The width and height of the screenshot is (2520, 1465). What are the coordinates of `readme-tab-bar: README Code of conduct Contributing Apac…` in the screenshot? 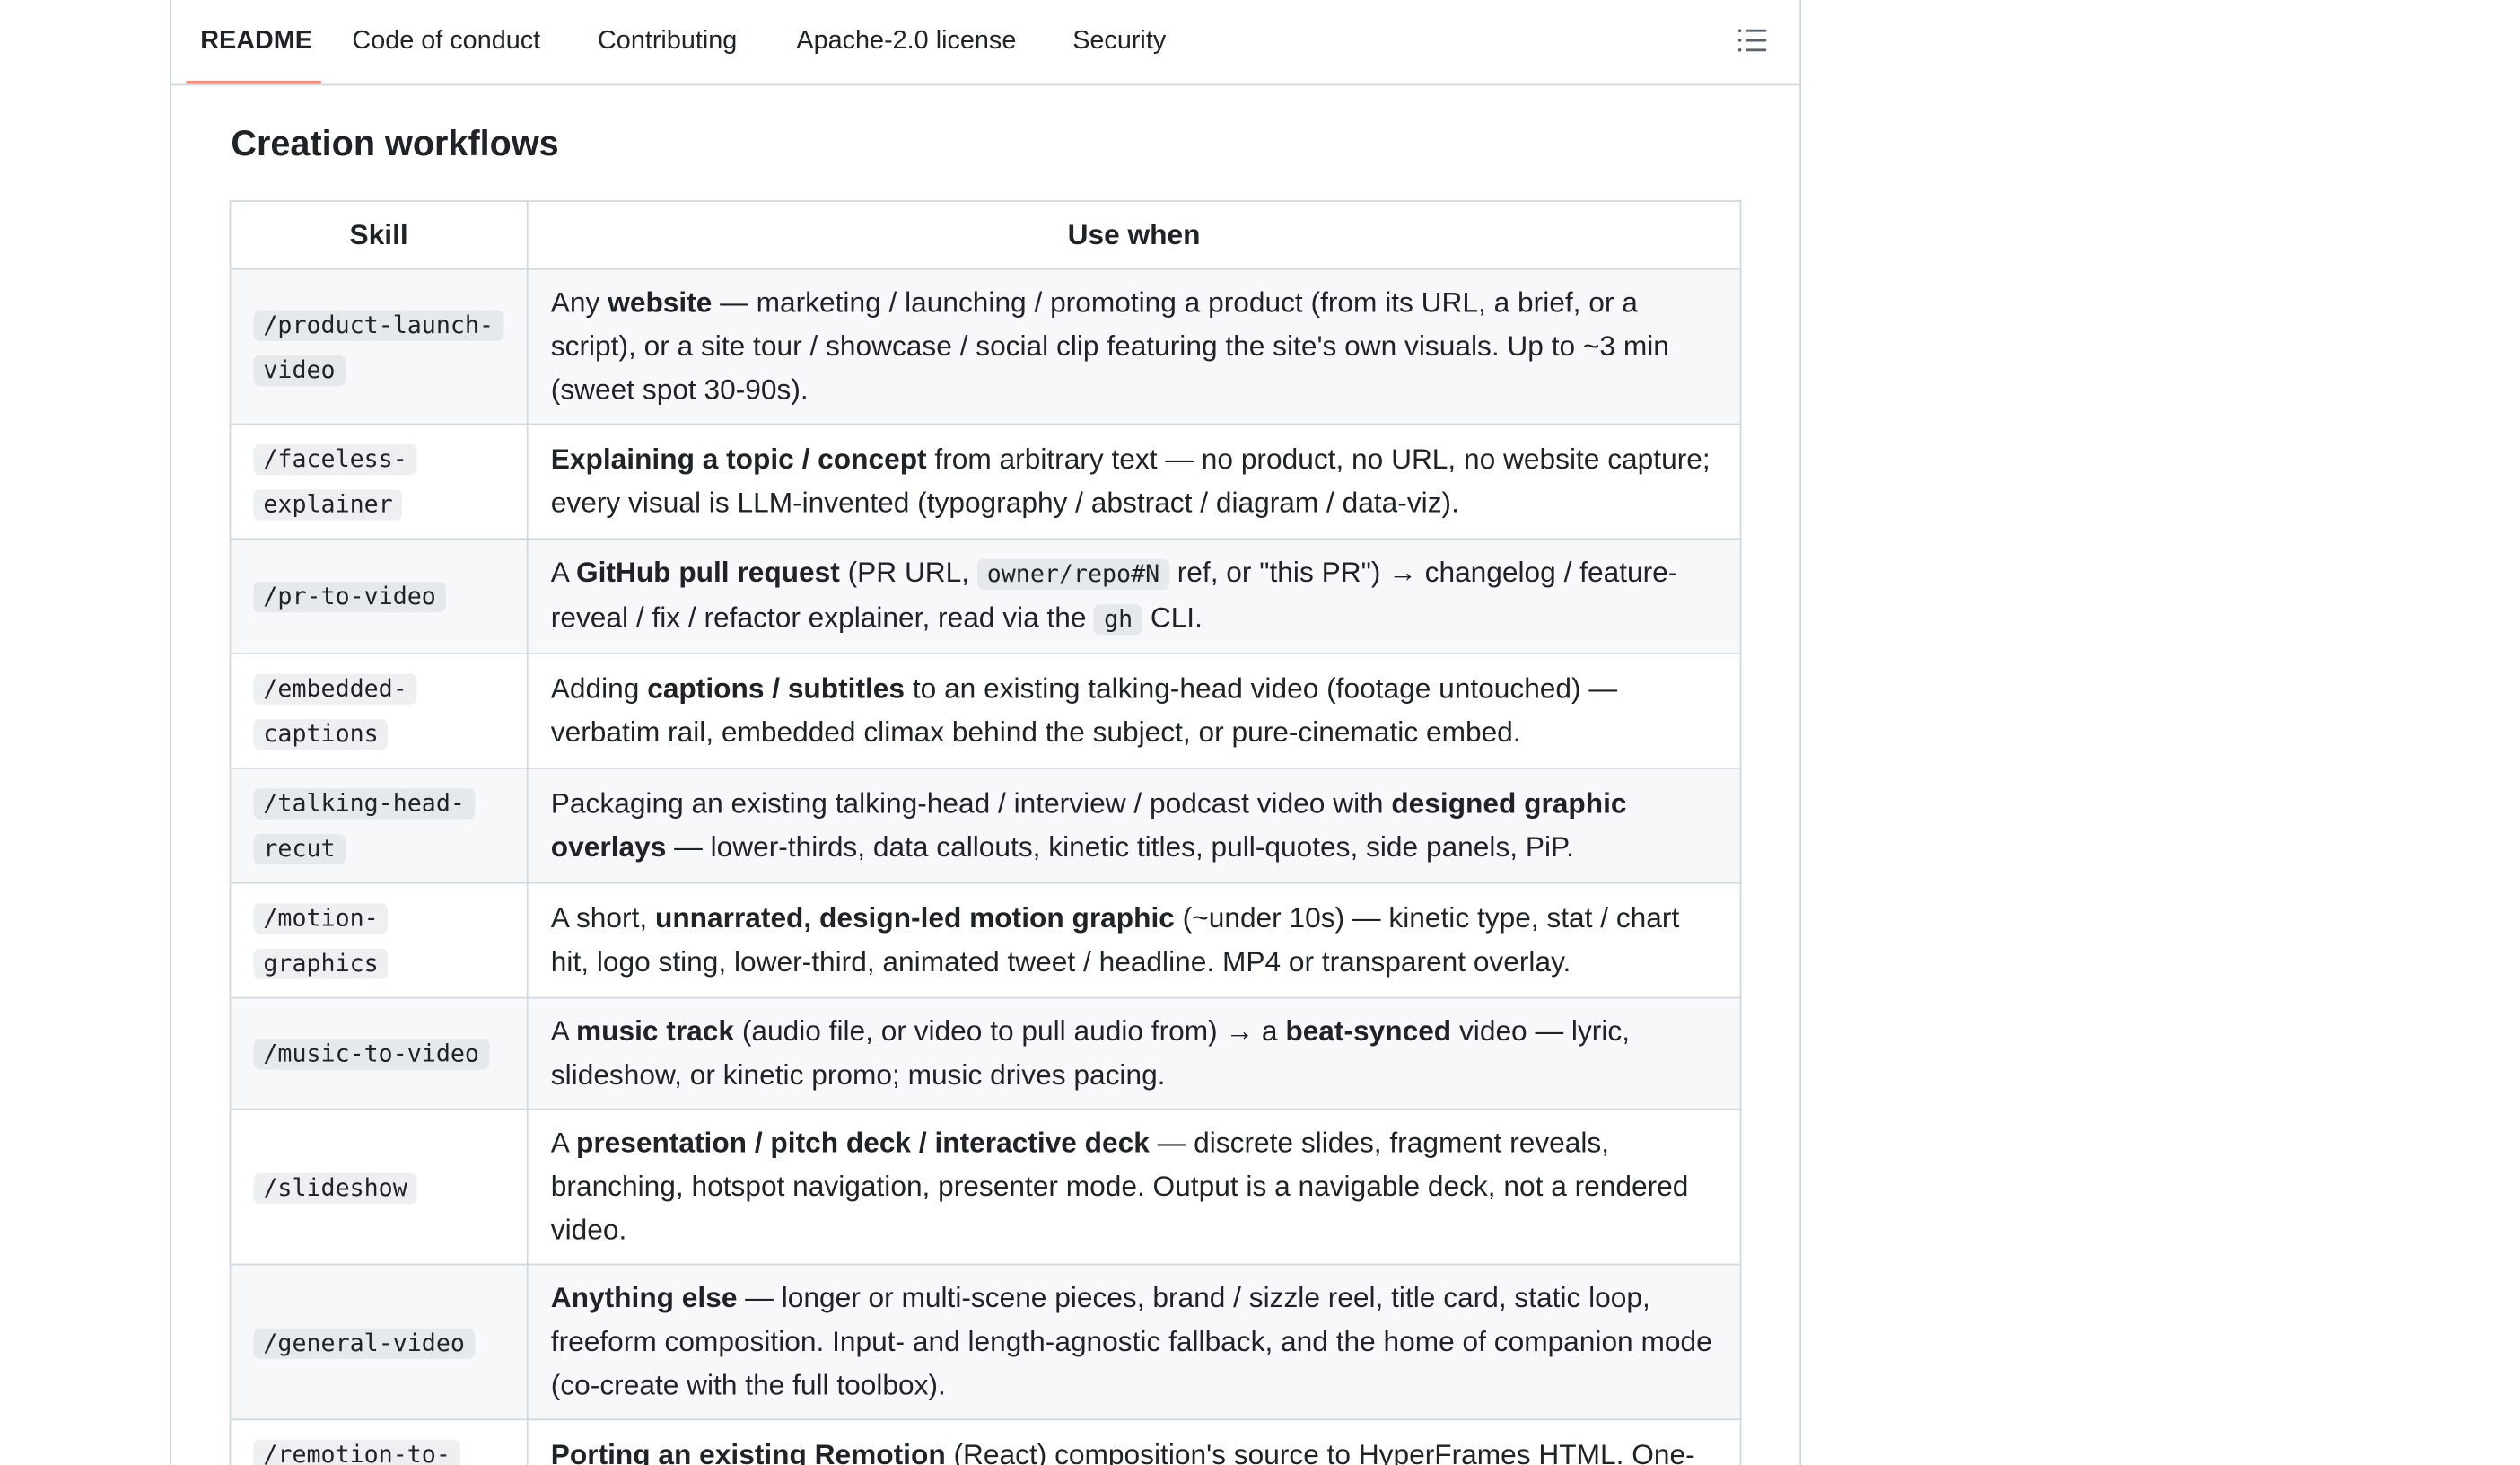 It's located at (985, 43).